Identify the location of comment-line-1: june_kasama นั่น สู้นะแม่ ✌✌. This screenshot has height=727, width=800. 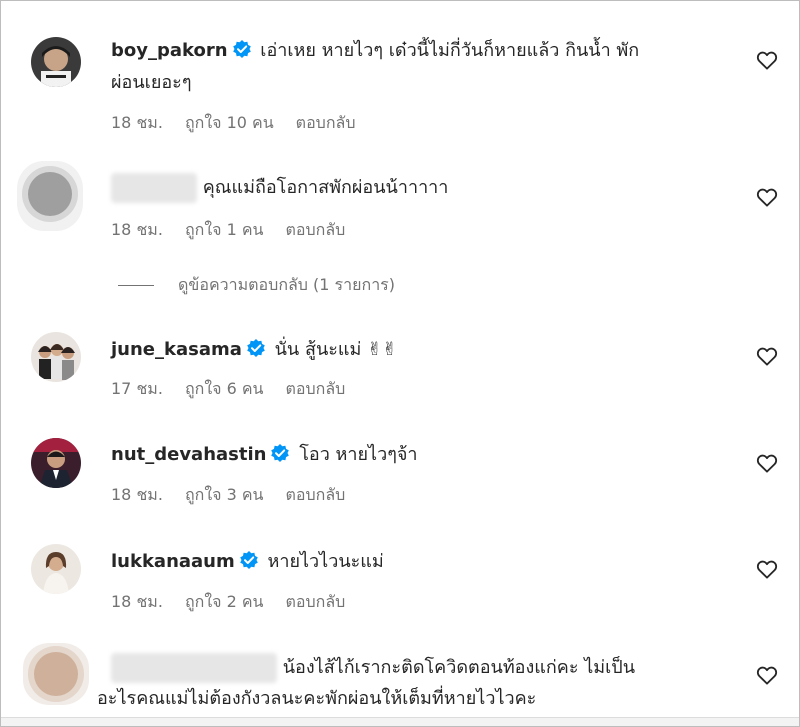
(410, 350).